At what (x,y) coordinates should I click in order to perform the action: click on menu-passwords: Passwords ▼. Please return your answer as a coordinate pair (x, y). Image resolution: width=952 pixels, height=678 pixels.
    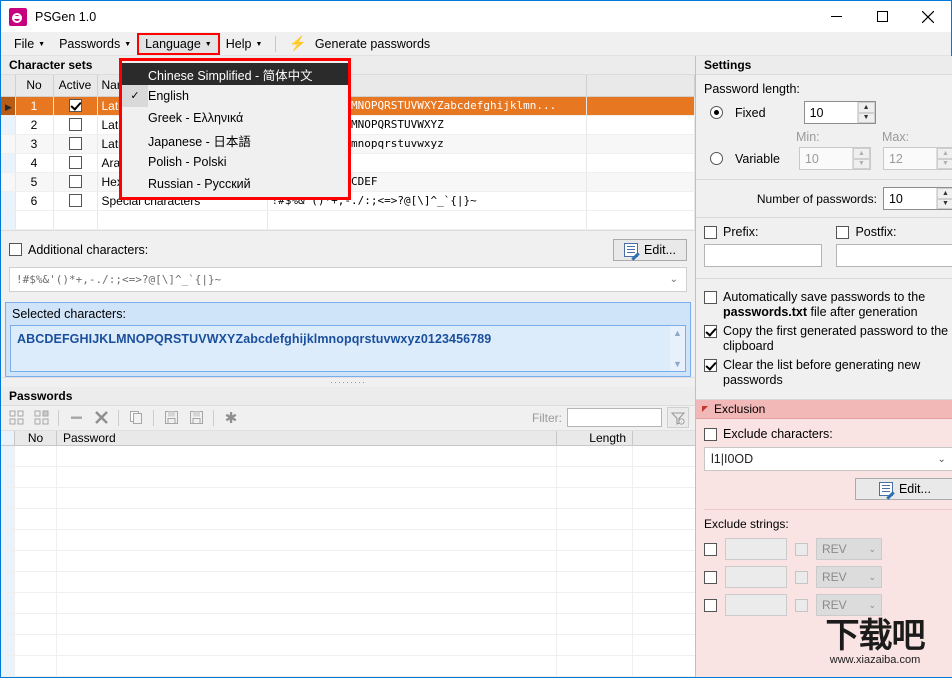
    Looking at the image, I should click on (95, 44).